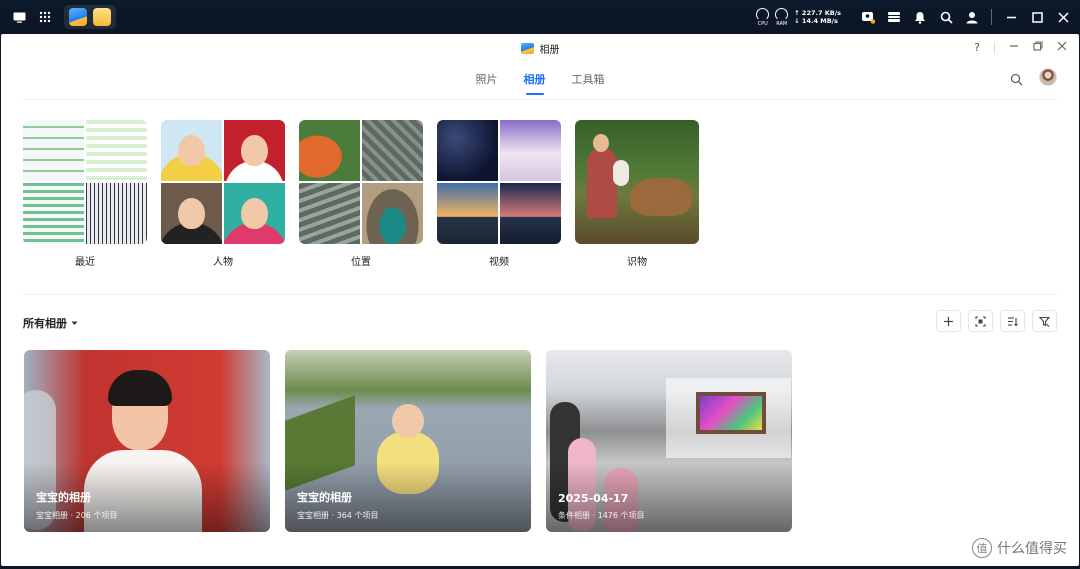  Describe the element at coordinates (1048, 77) in the screenshot. I see `user-avatar` at that location.